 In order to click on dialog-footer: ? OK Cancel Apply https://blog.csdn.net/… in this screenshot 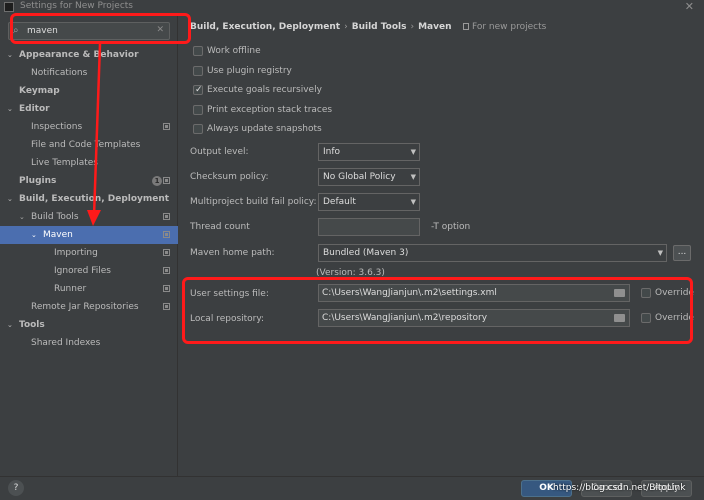, I will do `click(352, 488)`.